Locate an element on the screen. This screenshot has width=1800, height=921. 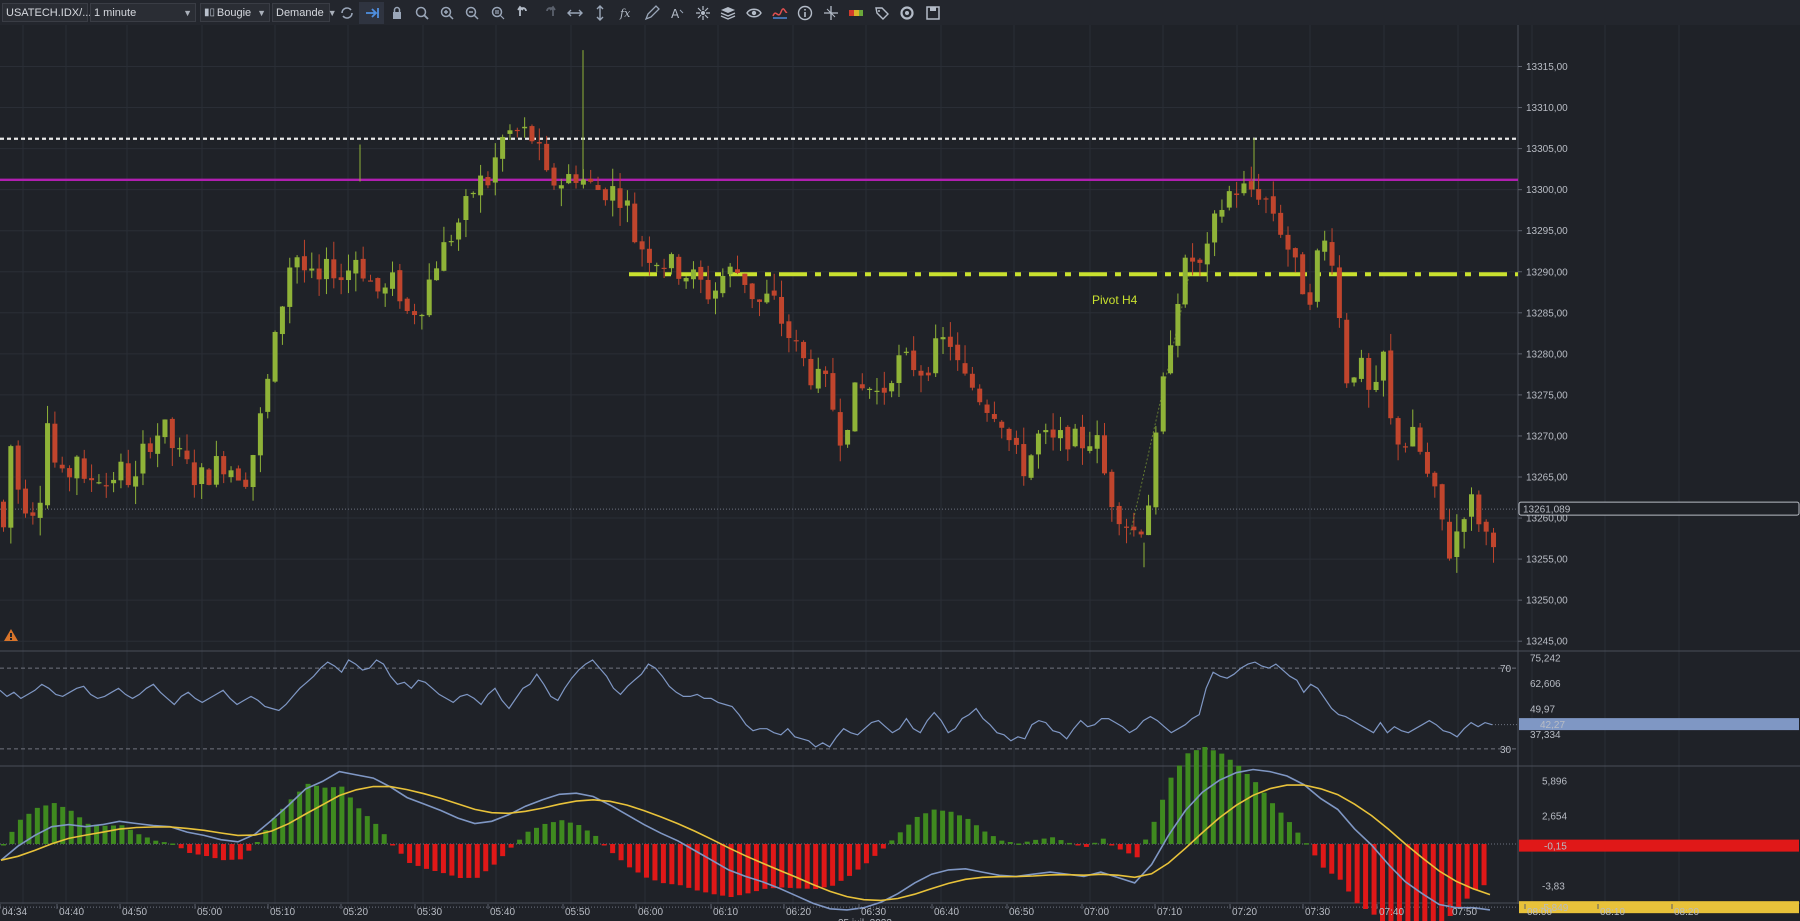
svg-text: A is located at coordinates (675, 14).